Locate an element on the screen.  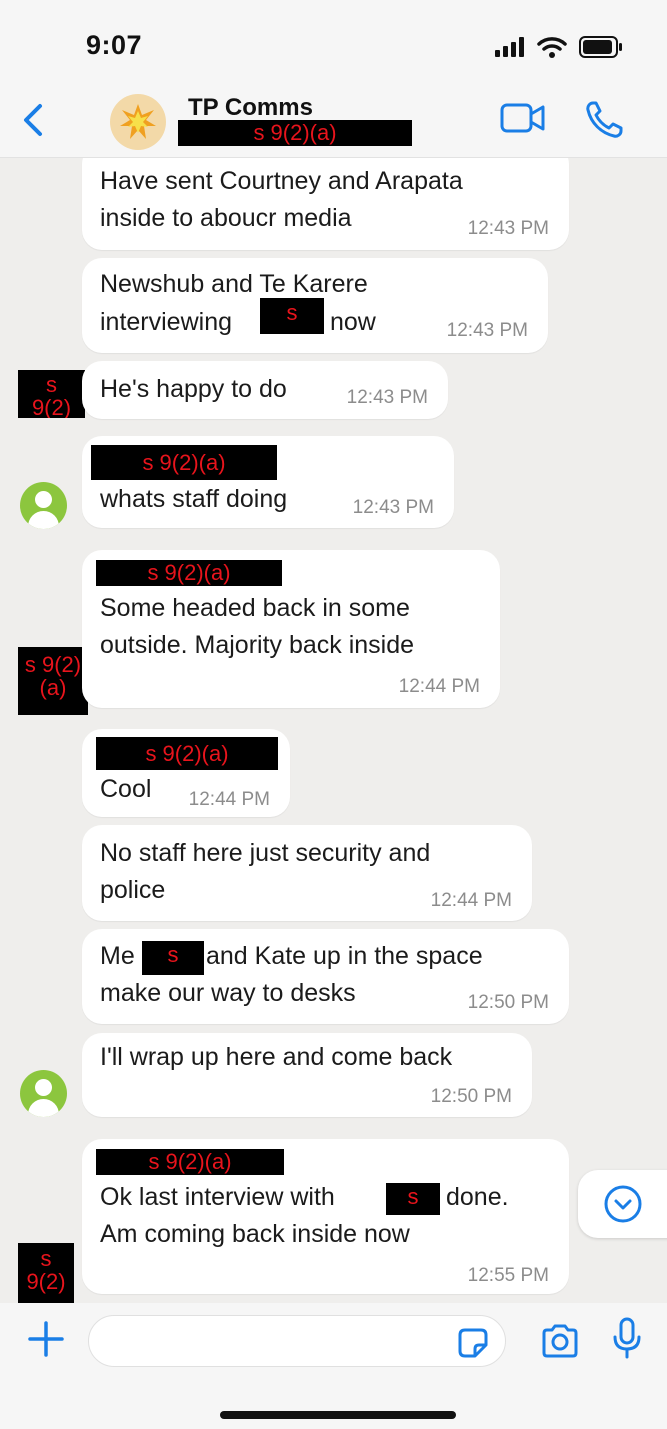
microphone-icon is located at coordinates (627, 1338).